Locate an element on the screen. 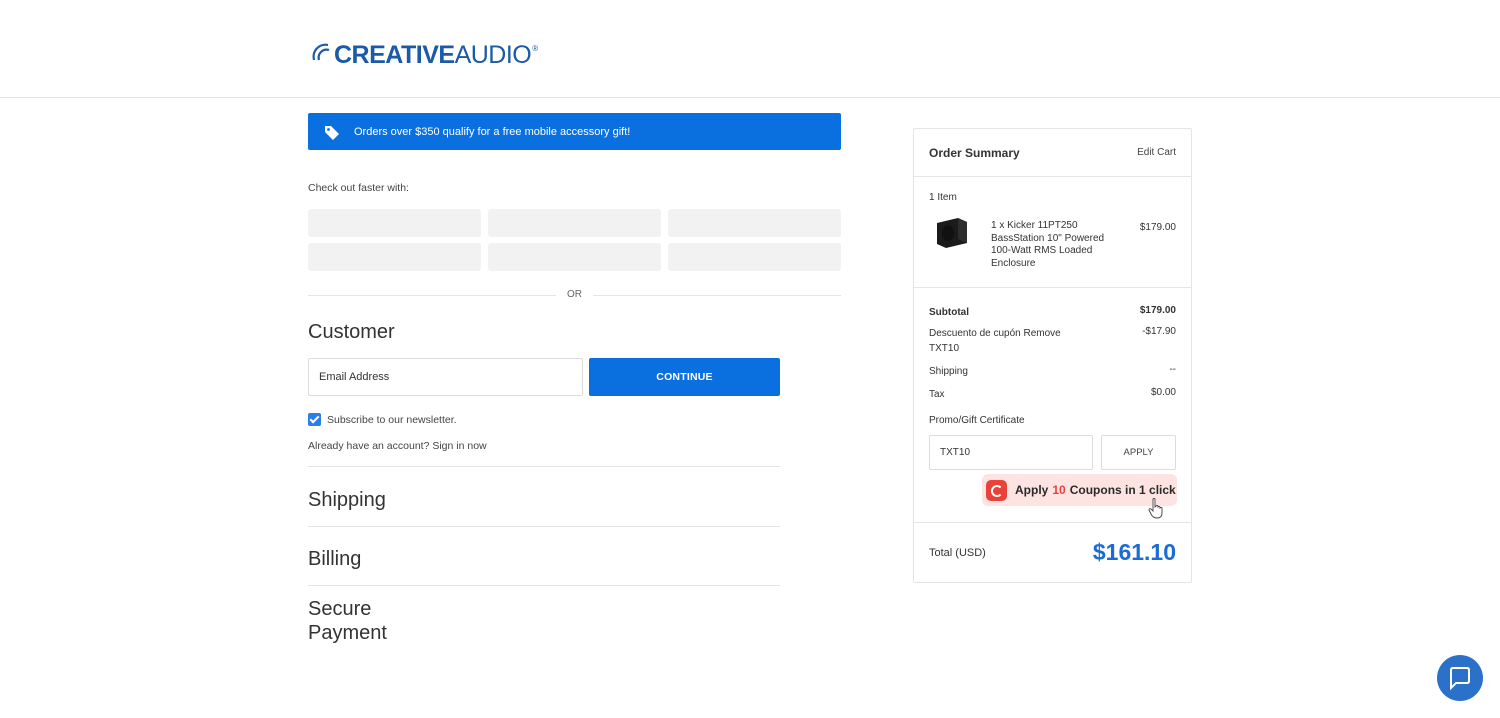  promo-code-input: TXT10 is located at coordinates (1011, 452).